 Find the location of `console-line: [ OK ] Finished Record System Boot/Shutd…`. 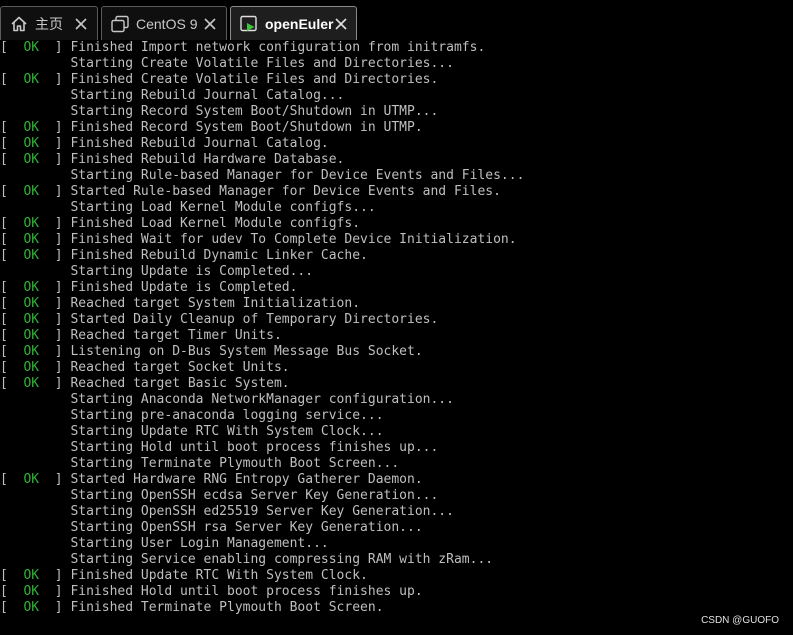

console-line: [ OK ] Finished Record System Boot/Shutd… is located at coordinates (211, 128).